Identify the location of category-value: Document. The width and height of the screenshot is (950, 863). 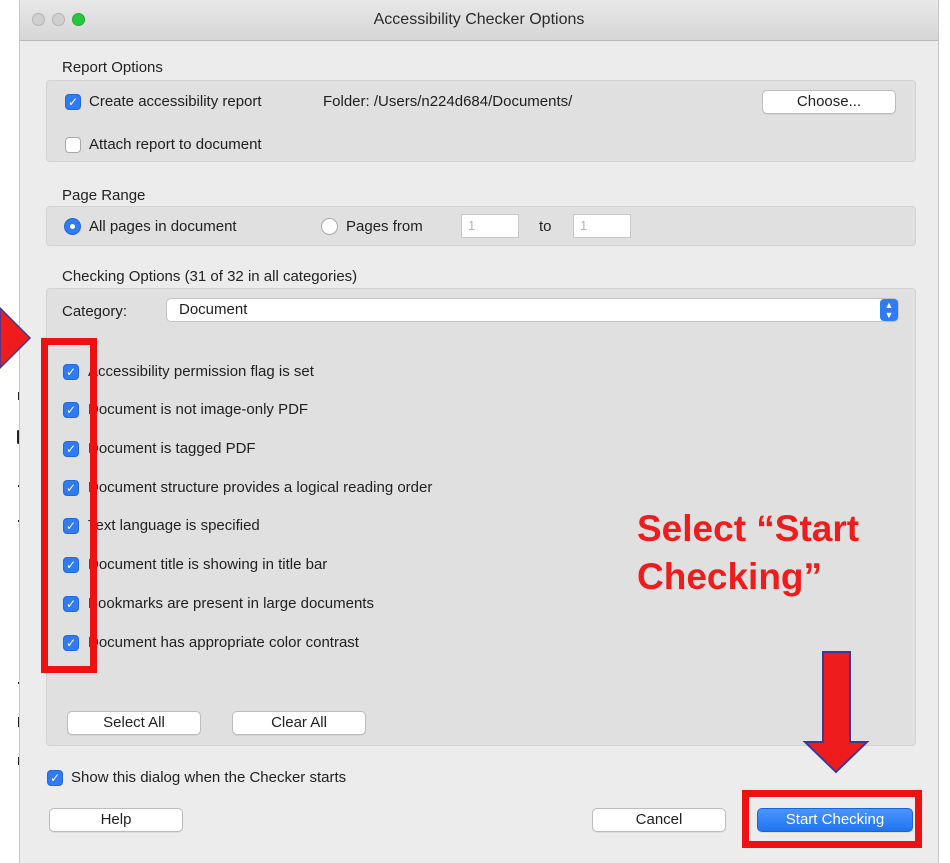
(213, 309).